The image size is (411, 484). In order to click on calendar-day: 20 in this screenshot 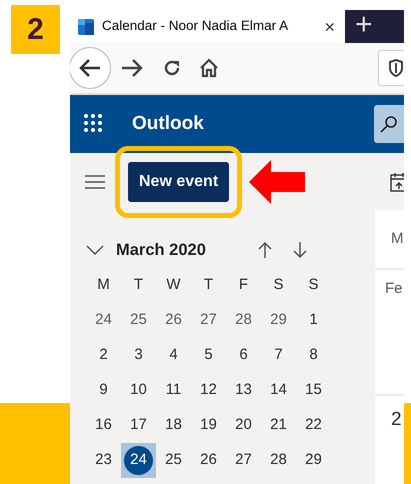, I will do `click(243, 425)`.